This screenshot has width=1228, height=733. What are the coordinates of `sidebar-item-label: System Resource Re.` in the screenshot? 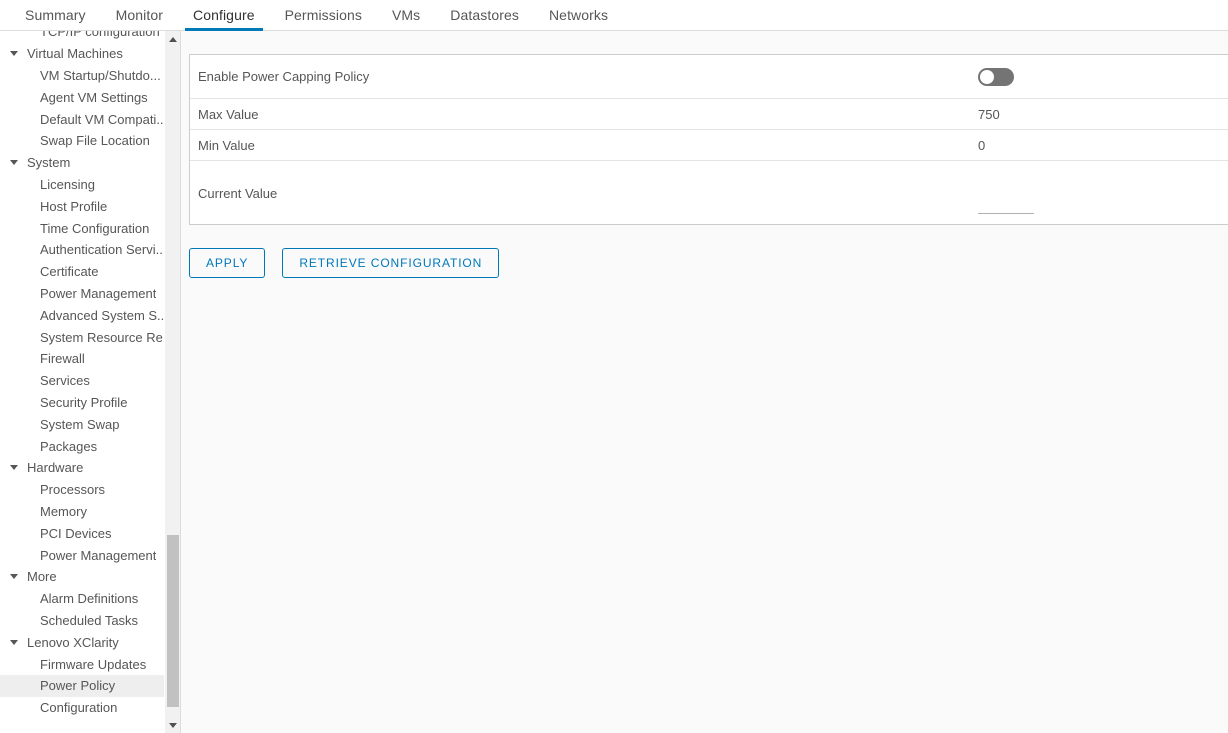 It's located at (102, 337).